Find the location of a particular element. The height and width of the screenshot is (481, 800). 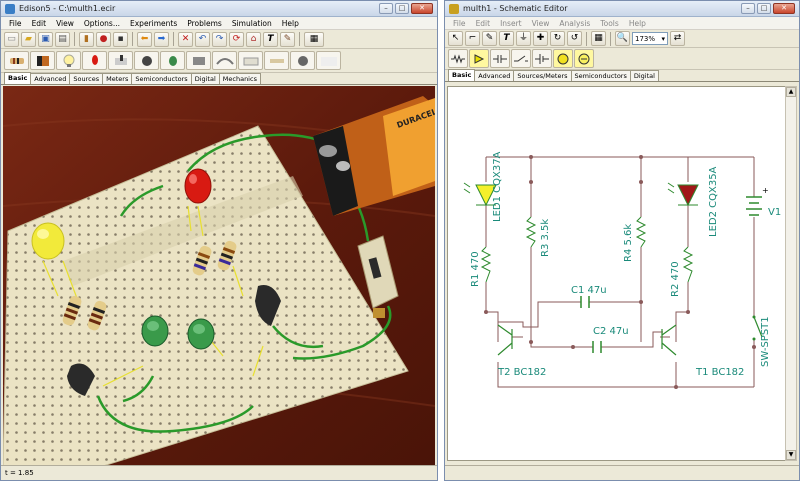

zoom-icon: 🔍 is located at coordinates (622, 38).